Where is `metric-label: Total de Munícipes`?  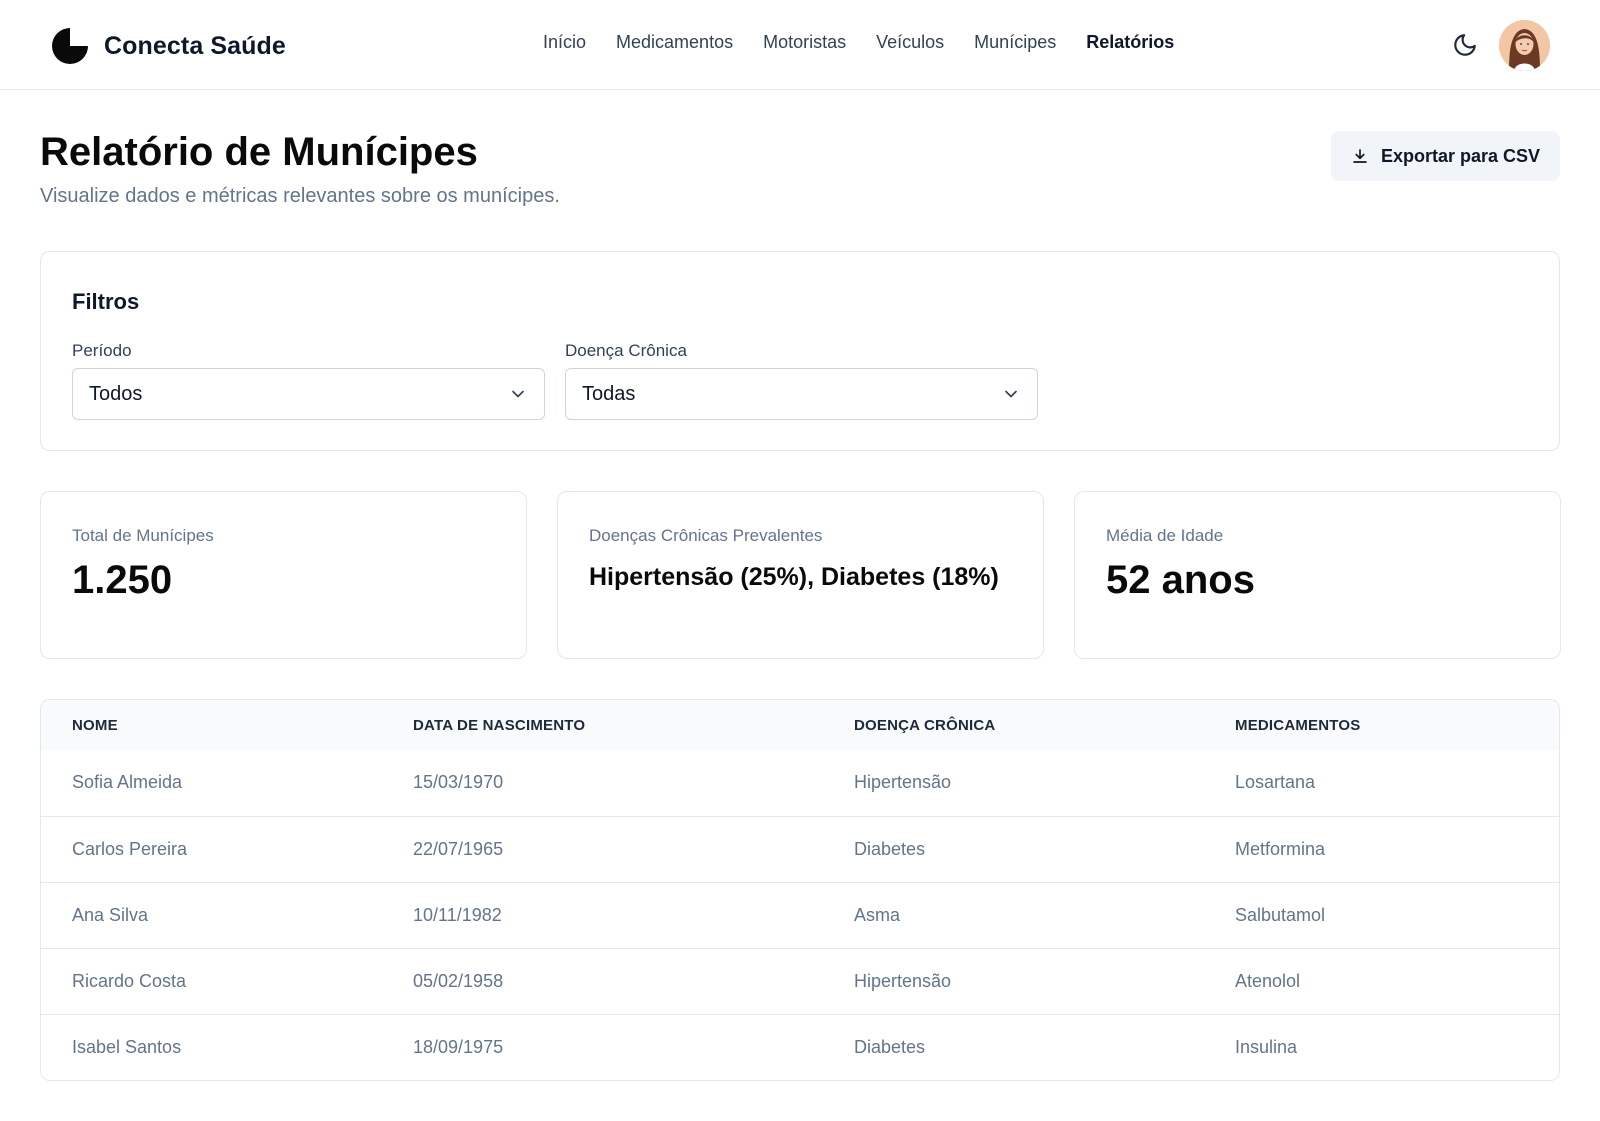 metric-label: Total de Munícipes is located at coordinates (143, 535).